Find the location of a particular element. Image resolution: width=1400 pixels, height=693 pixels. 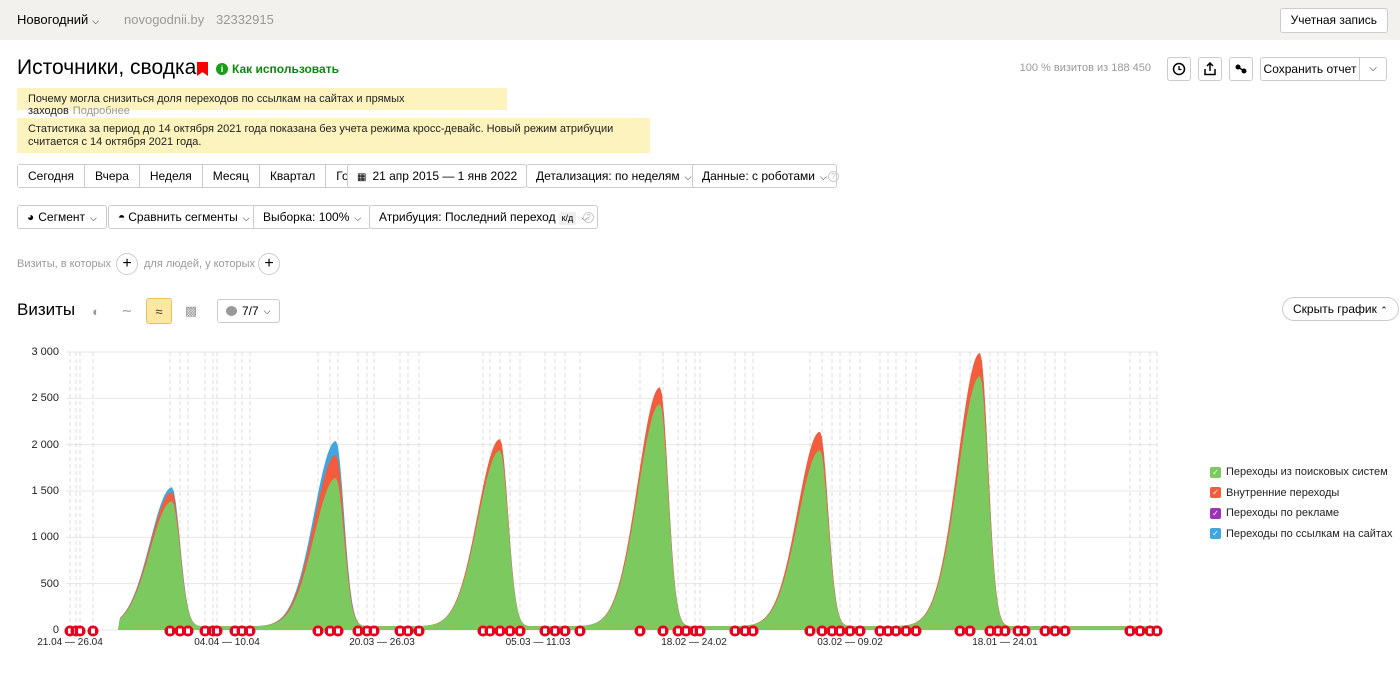

chart-type-area: ≈ is located at coordinates (159, 311).